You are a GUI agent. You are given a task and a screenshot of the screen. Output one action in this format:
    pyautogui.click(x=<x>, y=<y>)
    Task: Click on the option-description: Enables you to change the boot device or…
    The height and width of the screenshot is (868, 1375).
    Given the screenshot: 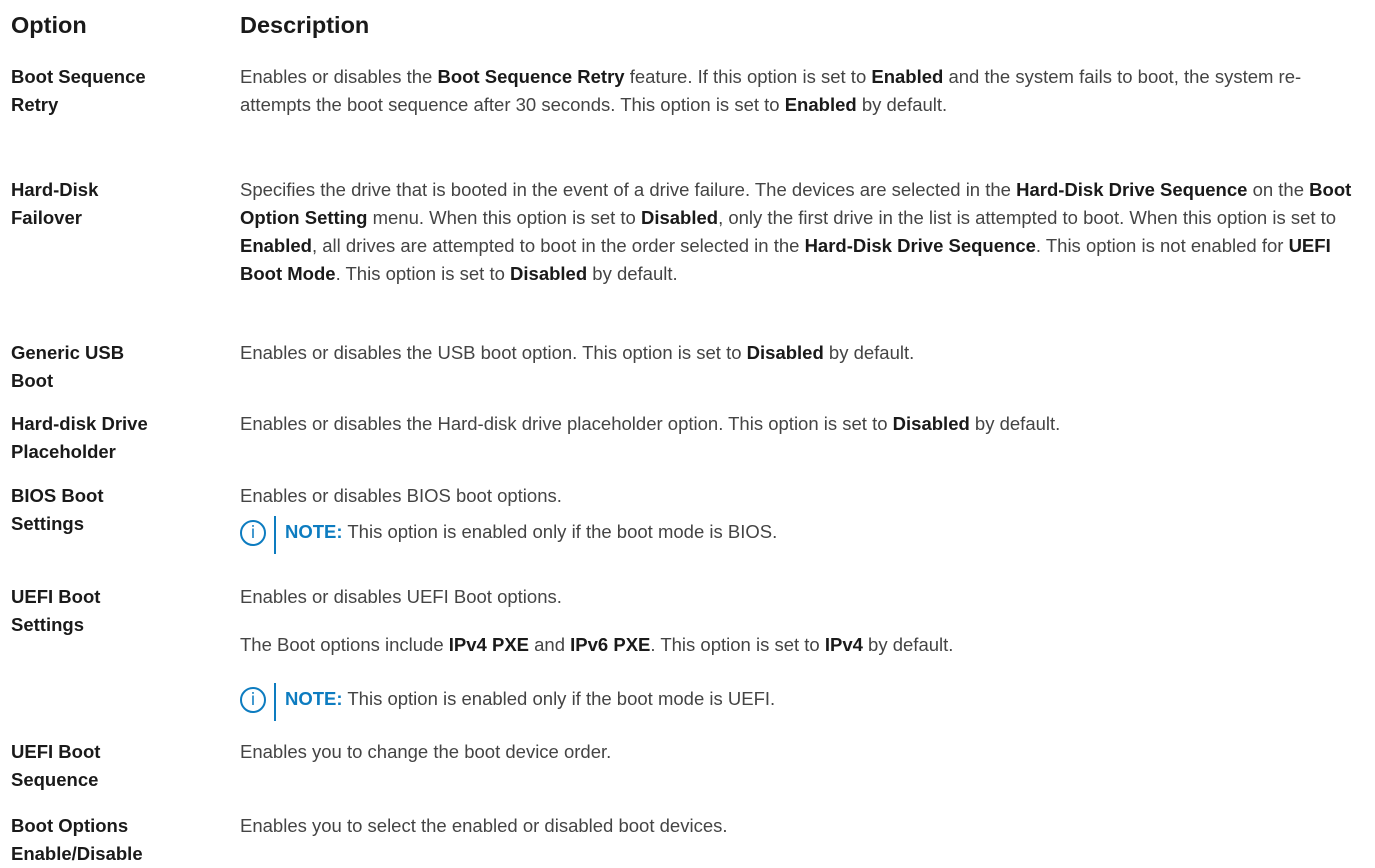 What is the action you would take?
    pyautogui.click(x=804, y=752)
    